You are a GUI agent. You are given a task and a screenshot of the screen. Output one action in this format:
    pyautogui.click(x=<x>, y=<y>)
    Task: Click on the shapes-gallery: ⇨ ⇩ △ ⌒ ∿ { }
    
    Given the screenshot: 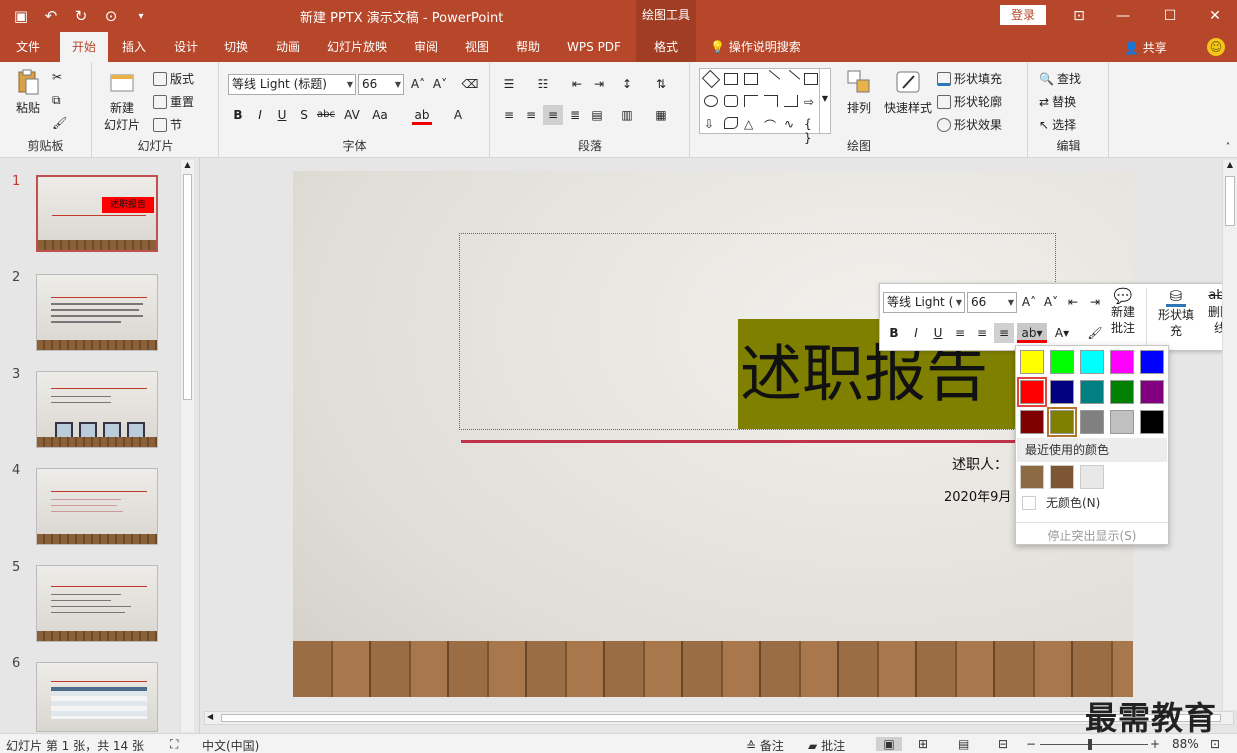 What is the action you would take?
    pyautogui.click(x=761, y=106)
    